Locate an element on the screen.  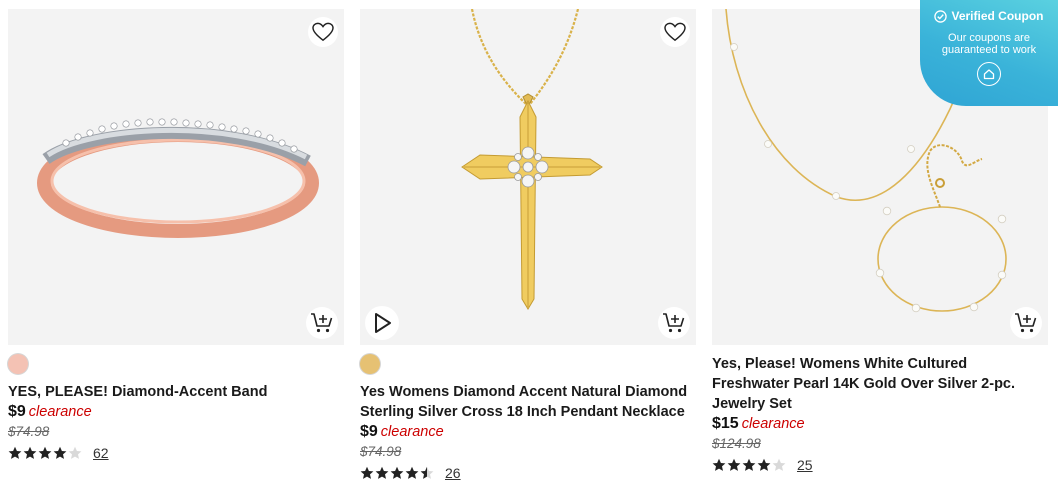
product-title: YES, PLEASE! Diamond-Accent Band is located at coordinates (176, 392).